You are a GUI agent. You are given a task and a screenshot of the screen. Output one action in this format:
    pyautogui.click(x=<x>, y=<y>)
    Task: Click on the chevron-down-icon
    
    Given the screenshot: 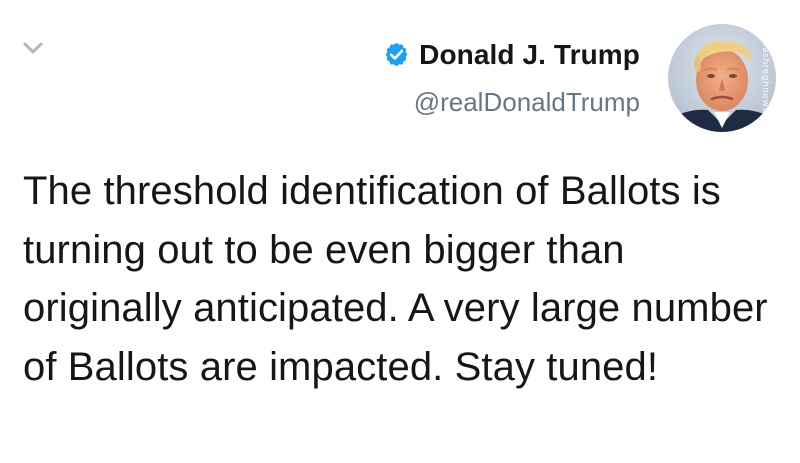 What is the action you would take?
    pyautogui.click(x=33, y=48)
    